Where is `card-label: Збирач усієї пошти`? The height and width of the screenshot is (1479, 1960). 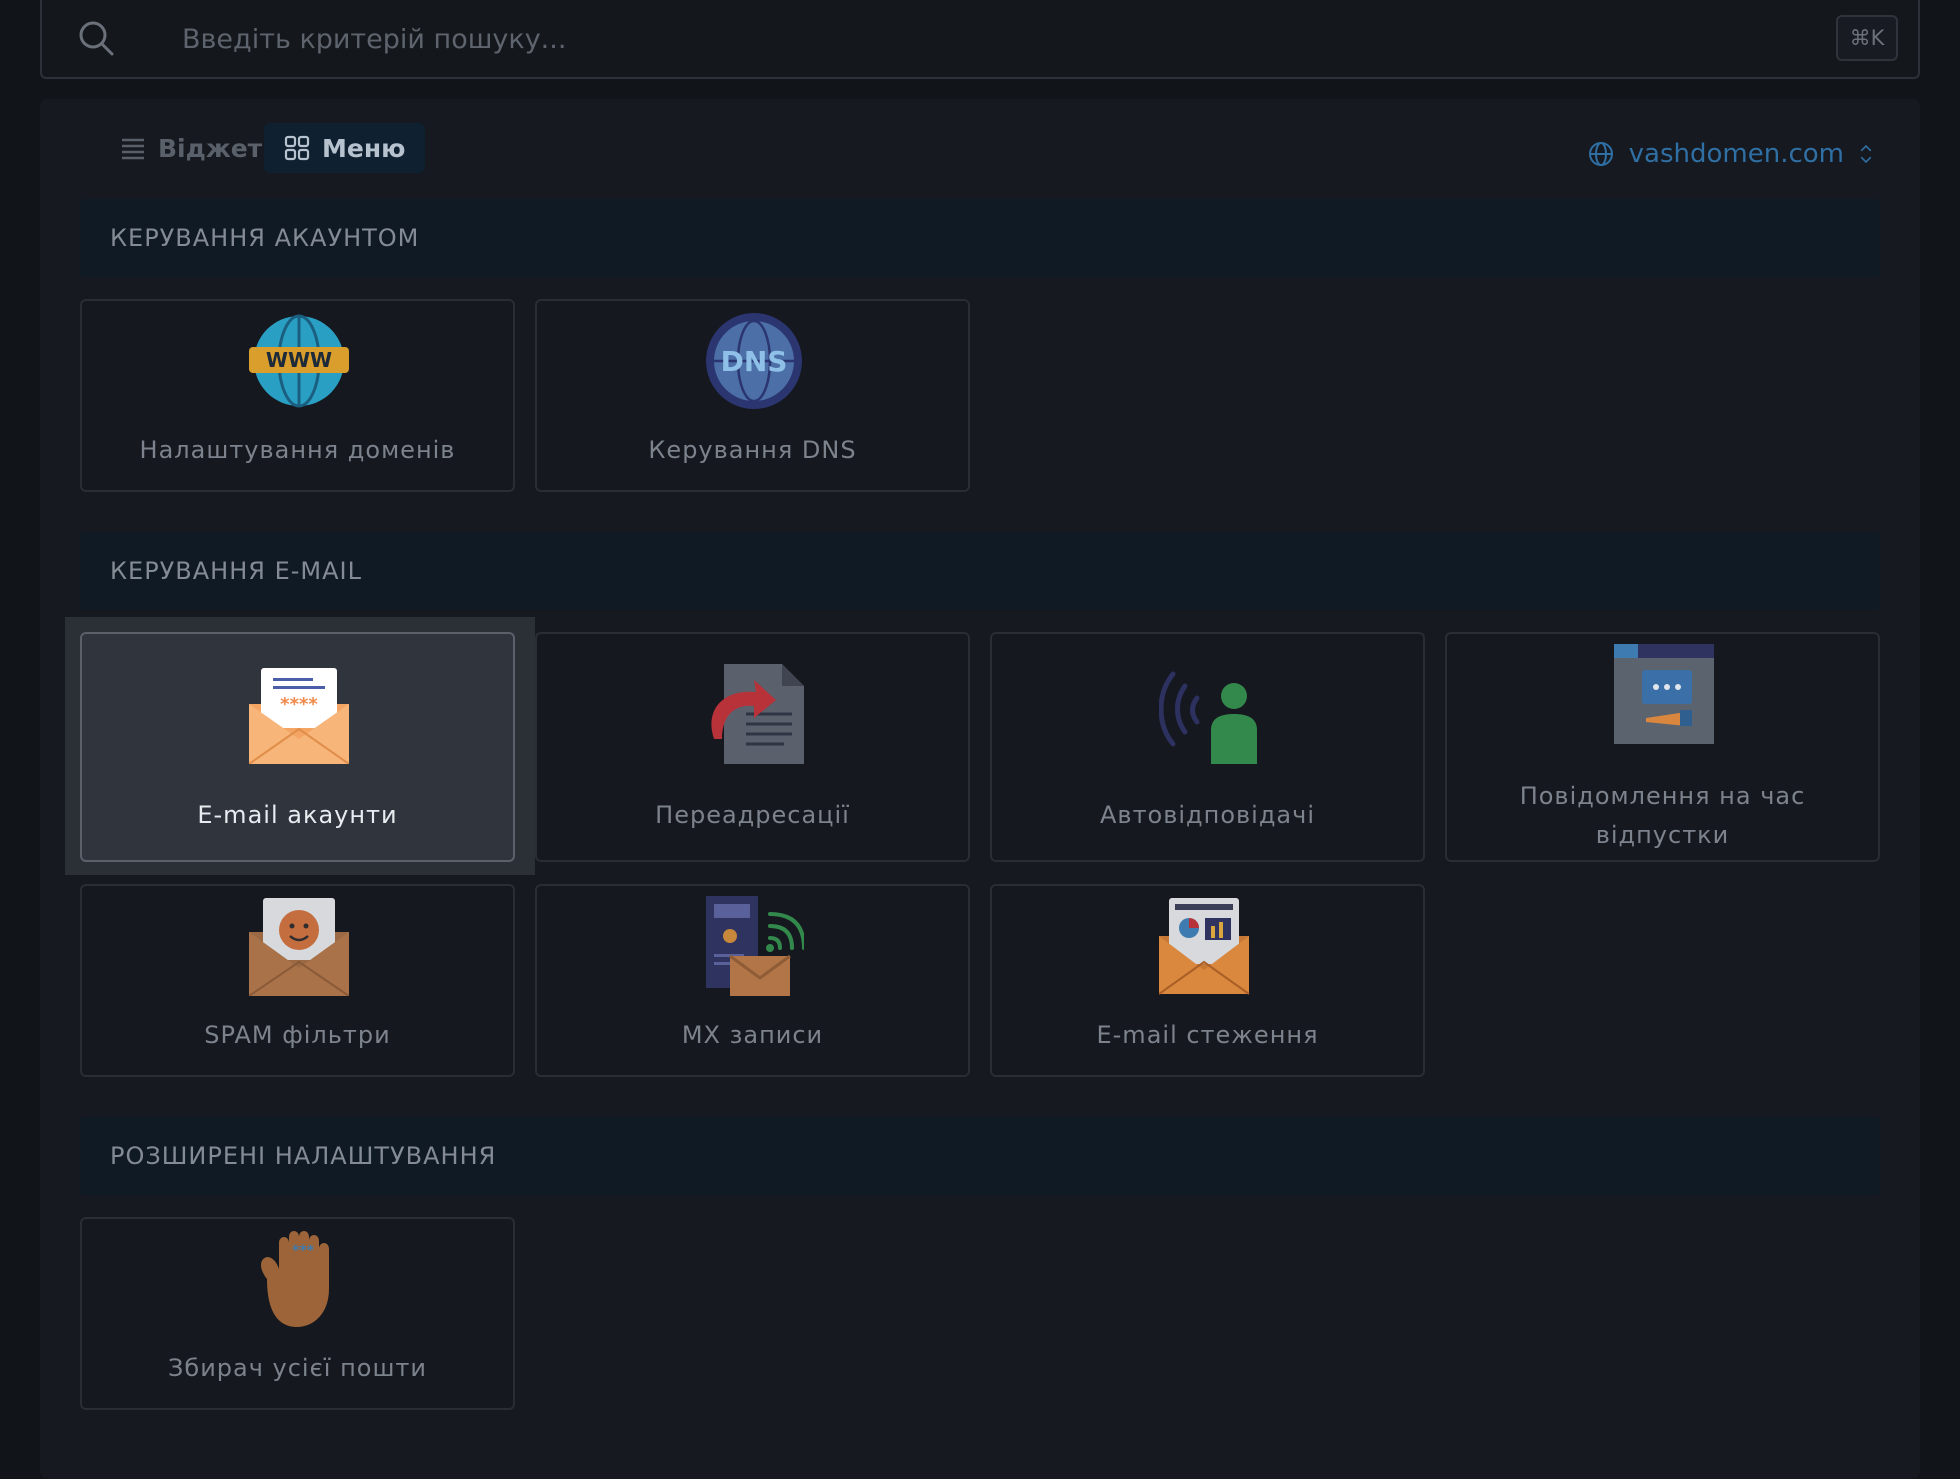
card-label: Збирач усієї пошти is located at coordinates (297, 1368).